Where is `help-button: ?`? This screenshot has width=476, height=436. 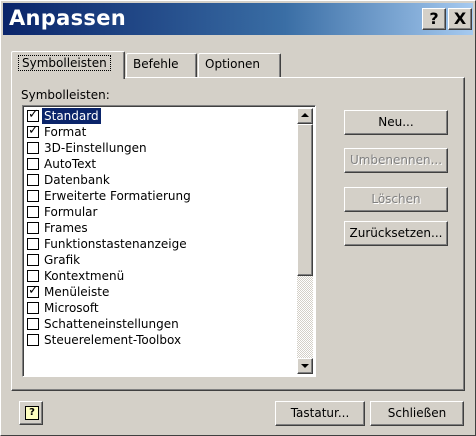
help-button: ? is located at coordinates (434, 19).